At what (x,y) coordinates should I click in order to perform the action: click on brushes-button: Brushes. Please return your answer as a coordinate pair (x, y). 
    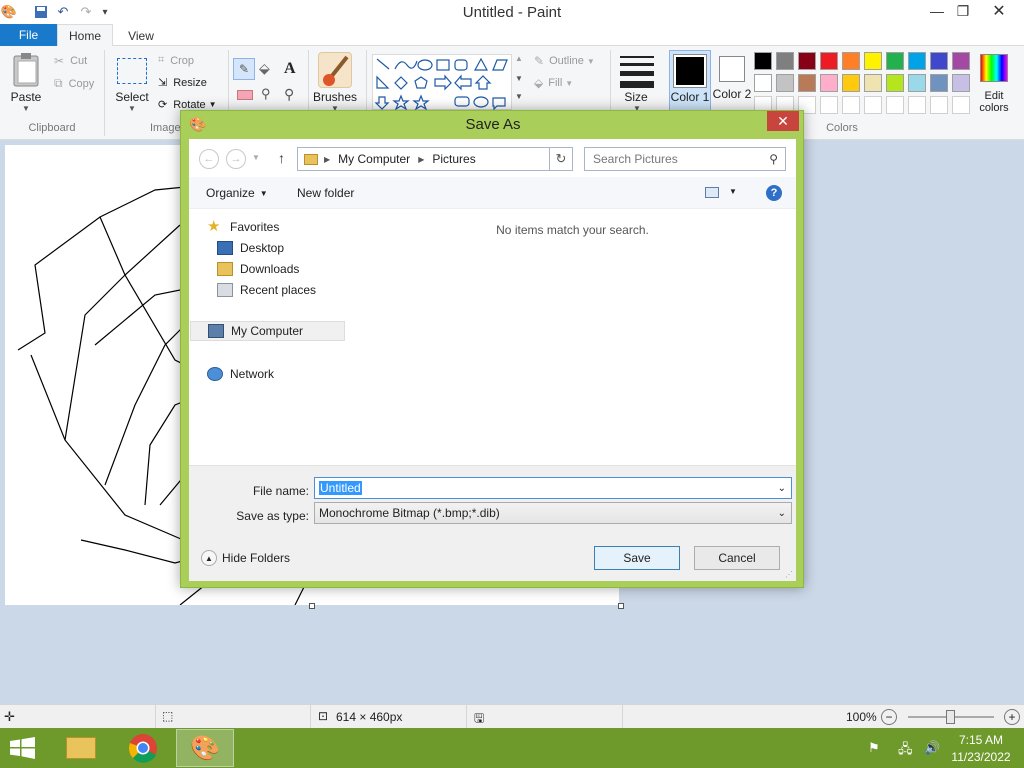
    Looking at the image, I should click on (335, 97).